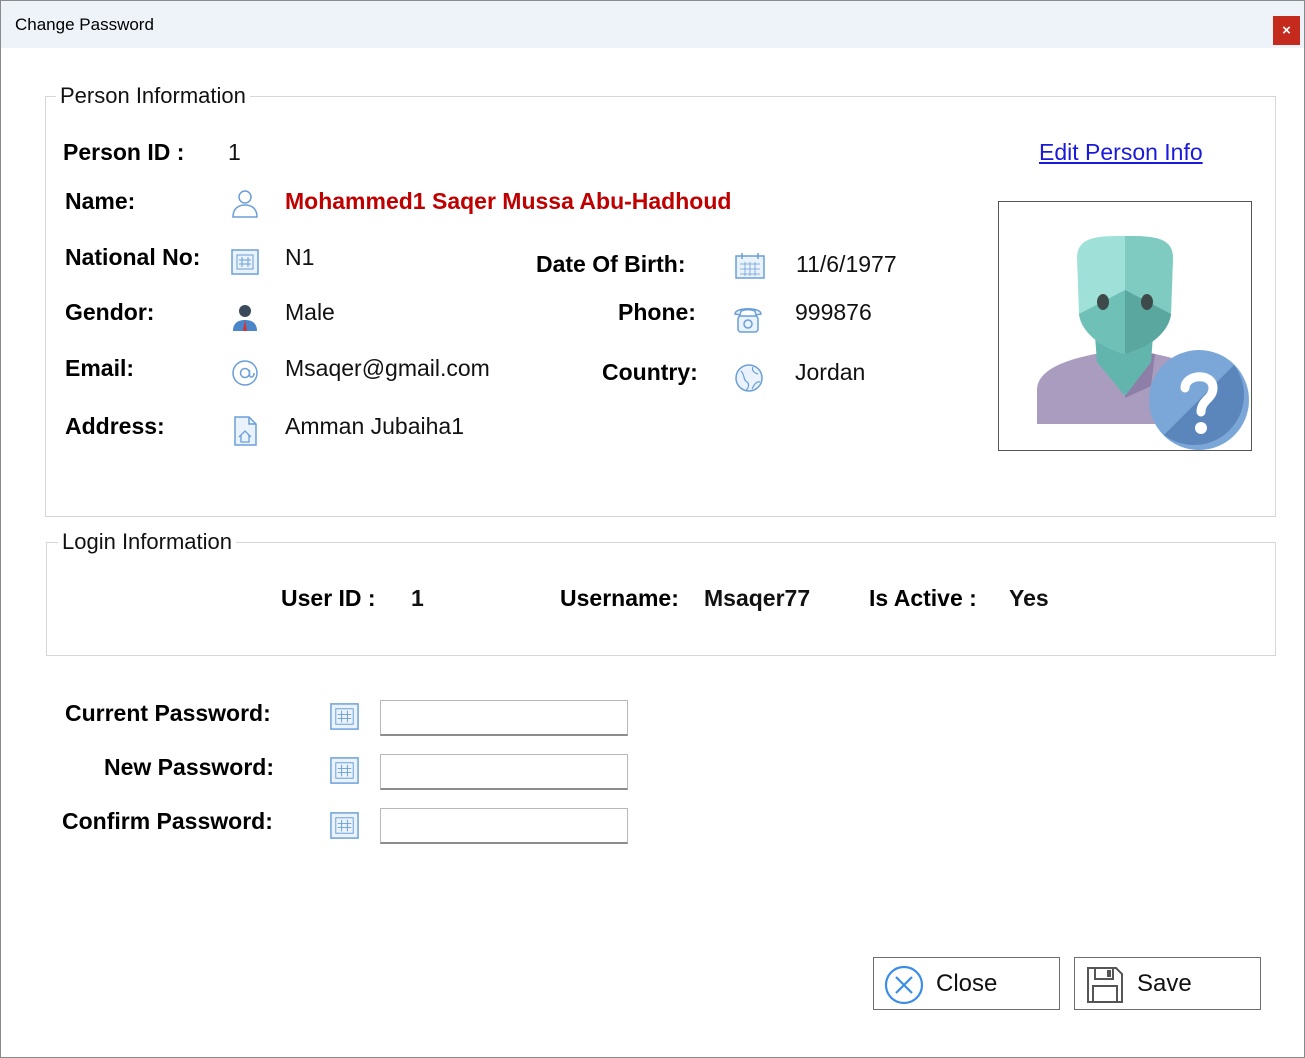 The height and width of the screenshot is (1058, 1305). Describe the element at coordinates (619, 598) in the screenshot. I see `username-label: Username:` at that location.